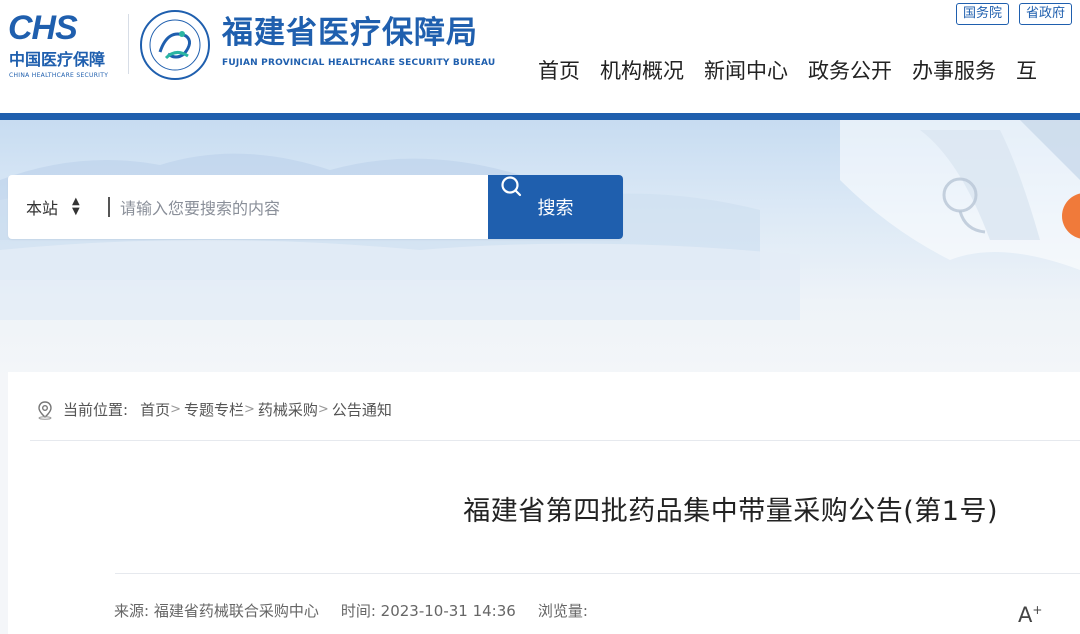 The width and height of the screenshot is (1080, 634). I want to click on nav-item-services: 办事服务, so click(954, 71).